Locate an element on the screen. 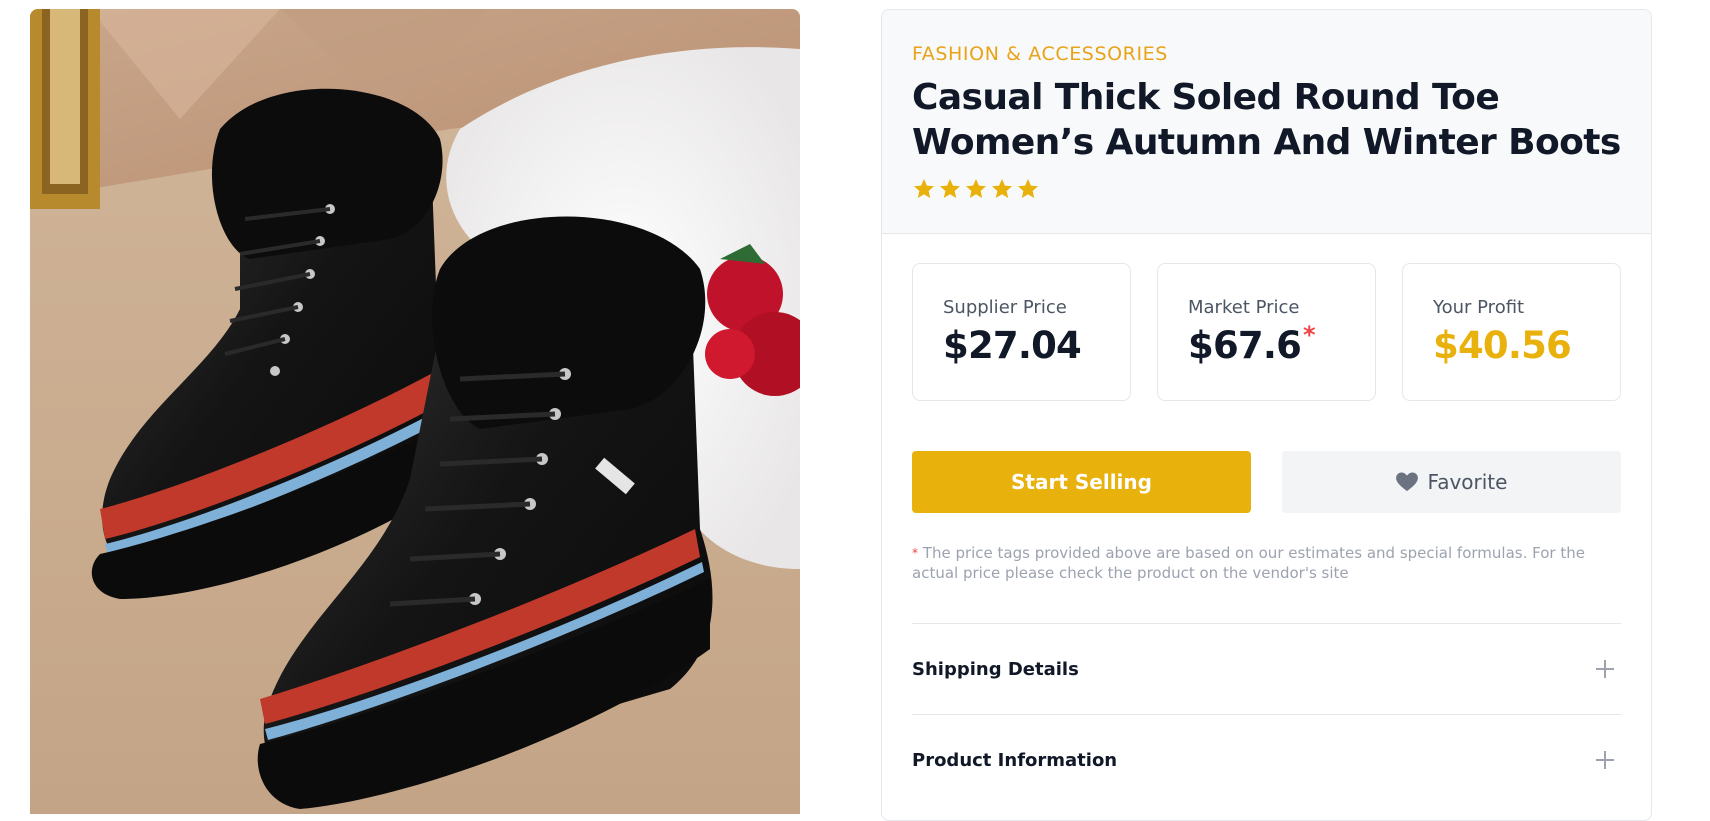 This screenshot has height=821, width=1710. favorite-button: Favorite is located at coordinates (1451, 482).